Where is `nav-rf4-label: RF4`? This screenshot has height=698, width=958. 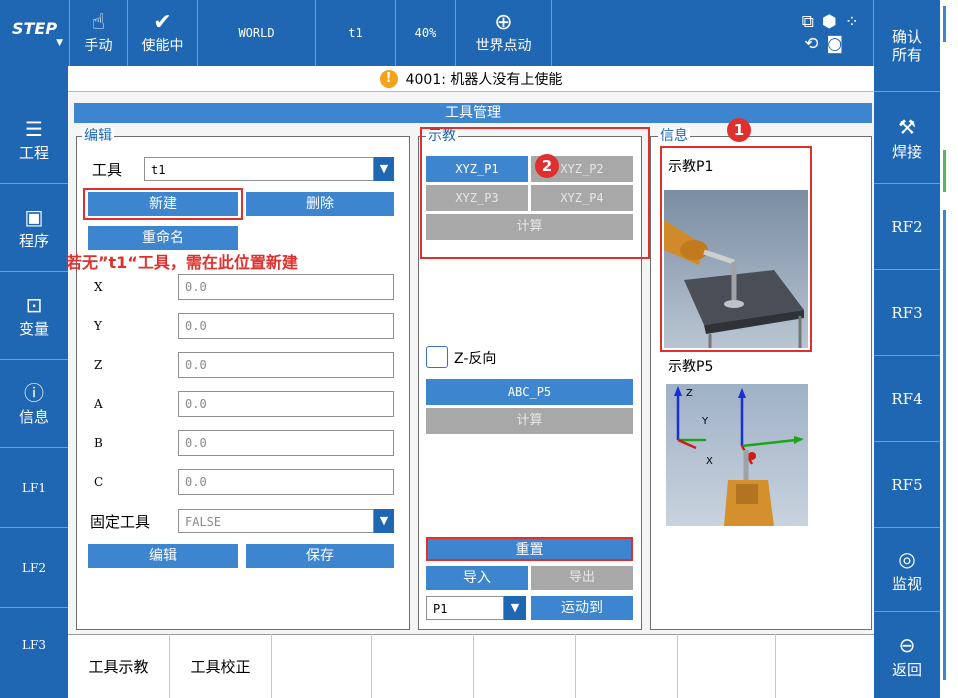 nav-rf4-label: RF4 is located at coordinates (907, 398).